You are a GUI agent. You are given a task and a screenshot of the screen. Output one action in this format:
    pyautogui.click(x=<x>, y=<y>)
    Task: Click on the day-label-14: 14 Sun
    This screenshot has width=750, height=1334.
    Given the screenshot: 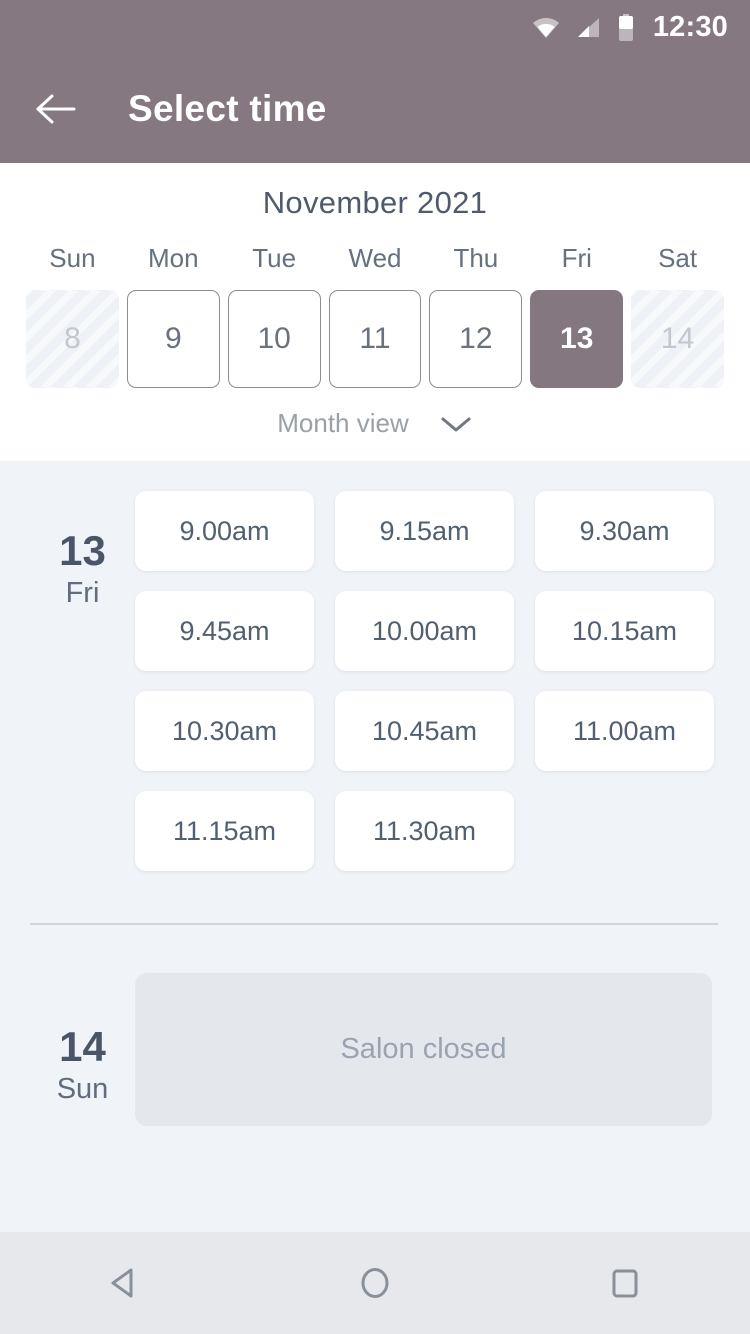 What is the action you would take?
    pyautogui.click(x=82, y=1049)
    